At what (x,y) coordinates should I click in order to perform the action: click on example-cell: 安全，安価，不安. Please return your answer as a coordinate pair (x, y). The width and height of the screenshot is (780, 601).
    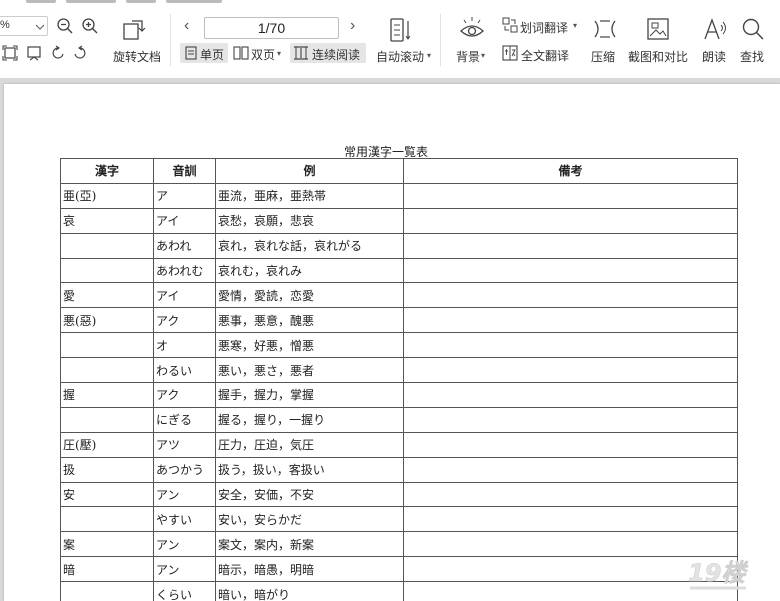
    Looking at the image, I should click on (309, 494).